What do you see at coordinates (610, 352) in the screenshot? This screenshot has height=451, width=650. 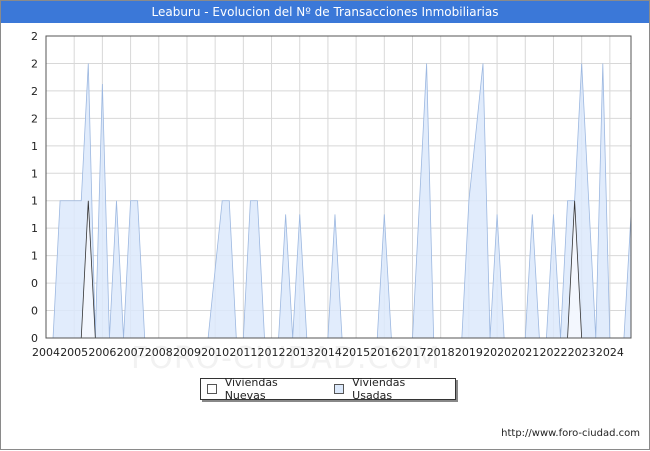 I see `x-tick-label: 2024` at bounding box center [610, 352].